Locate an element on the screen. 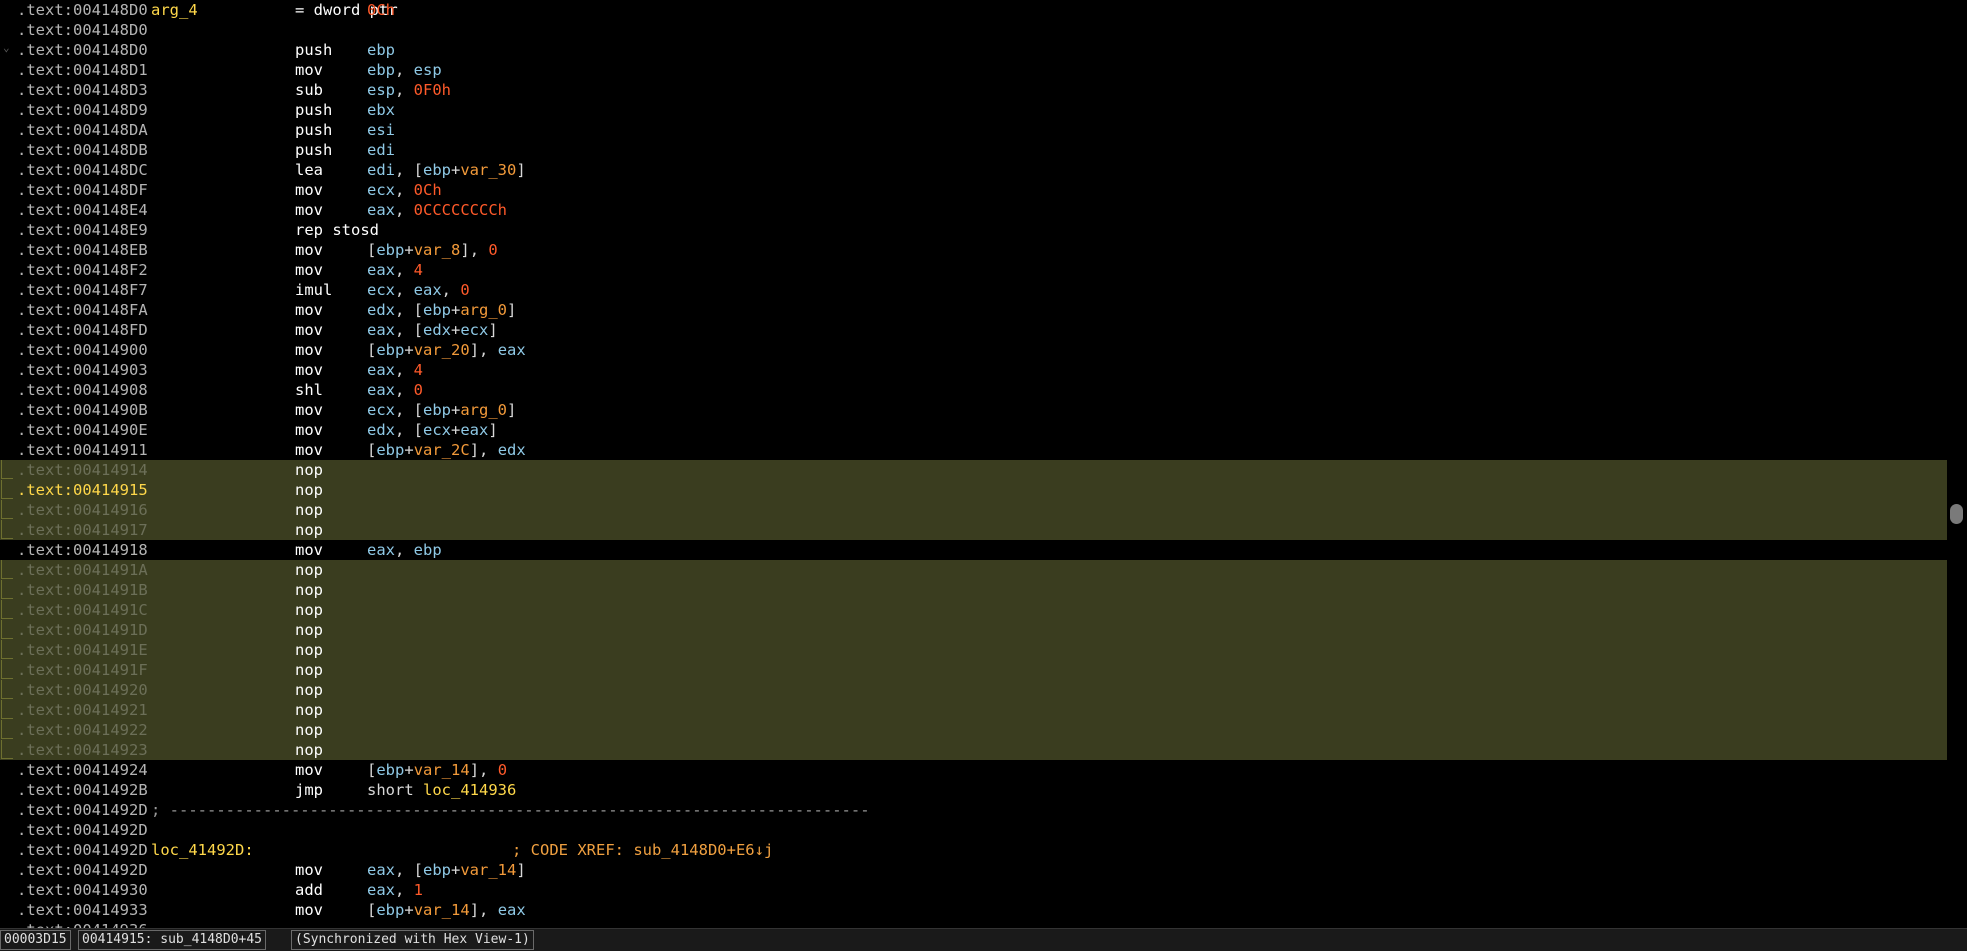 The height and width of the screenshot is (951, 1967). line-address: .text:00414920 is located at coordinates (82, 690).